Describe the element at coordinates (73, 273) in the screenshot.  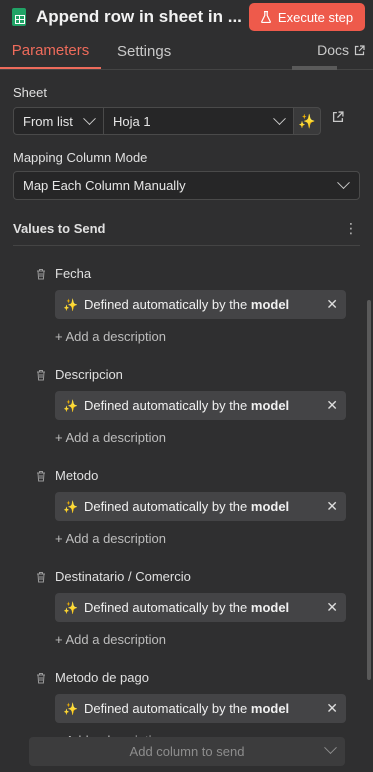
I see `field-name: Fecha` at that location.